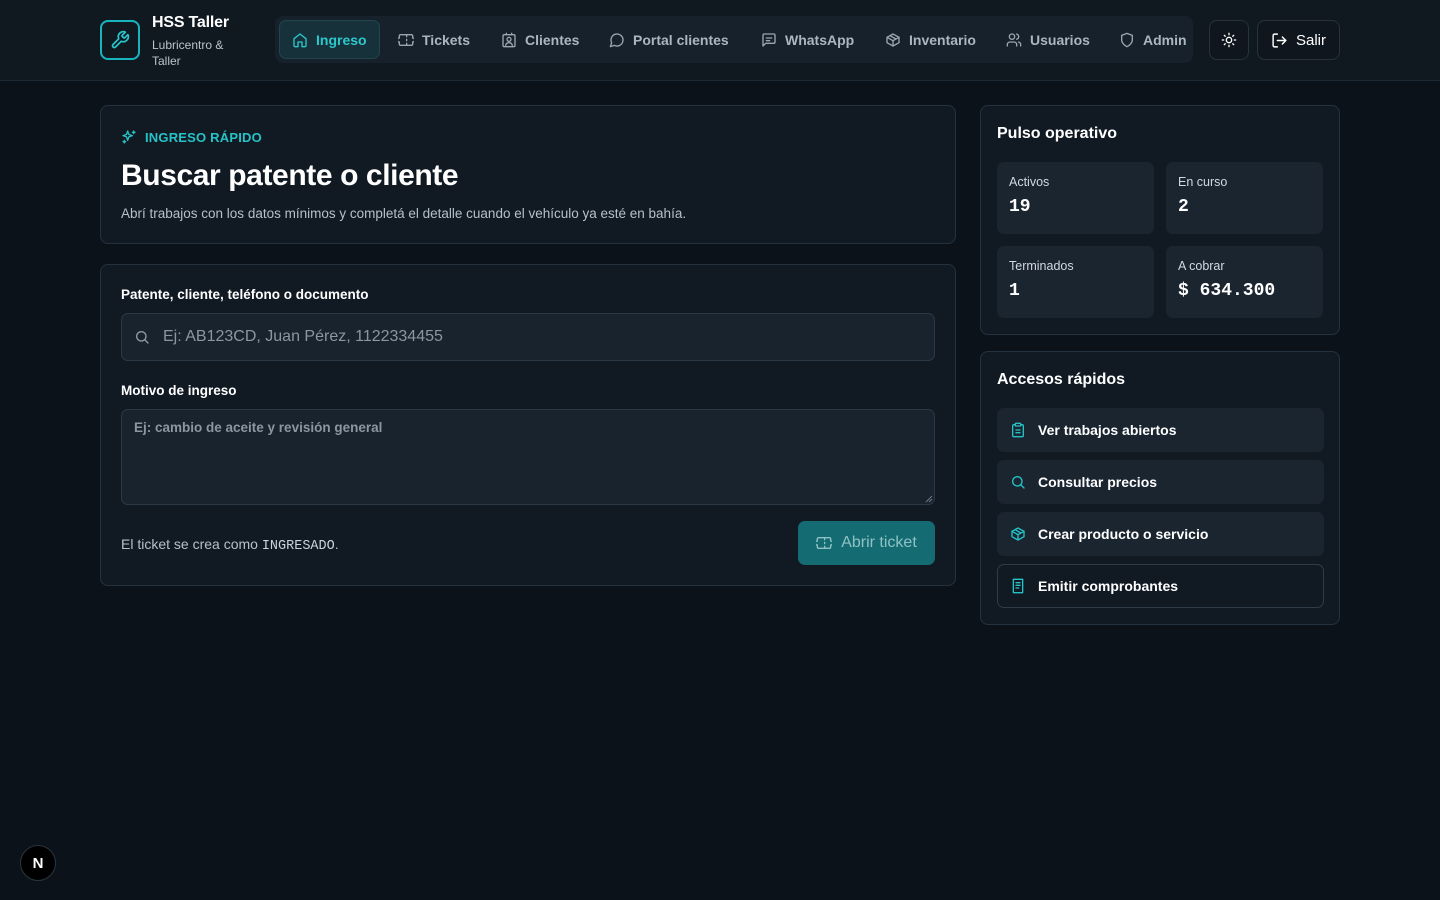 This screenshot has width=1440, height=900. I want to click on stat-value: 2, so click(1183, 207).